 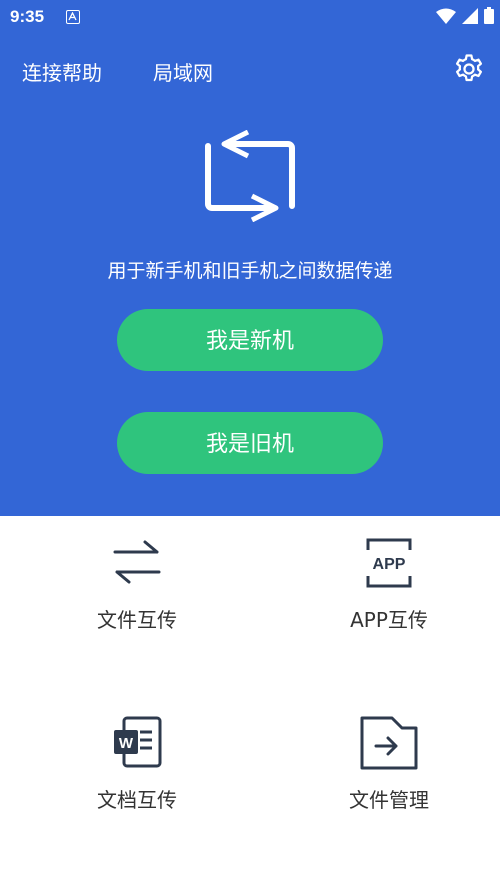 I want to click on status-bar: 9:35, so click(x=250, y=17).